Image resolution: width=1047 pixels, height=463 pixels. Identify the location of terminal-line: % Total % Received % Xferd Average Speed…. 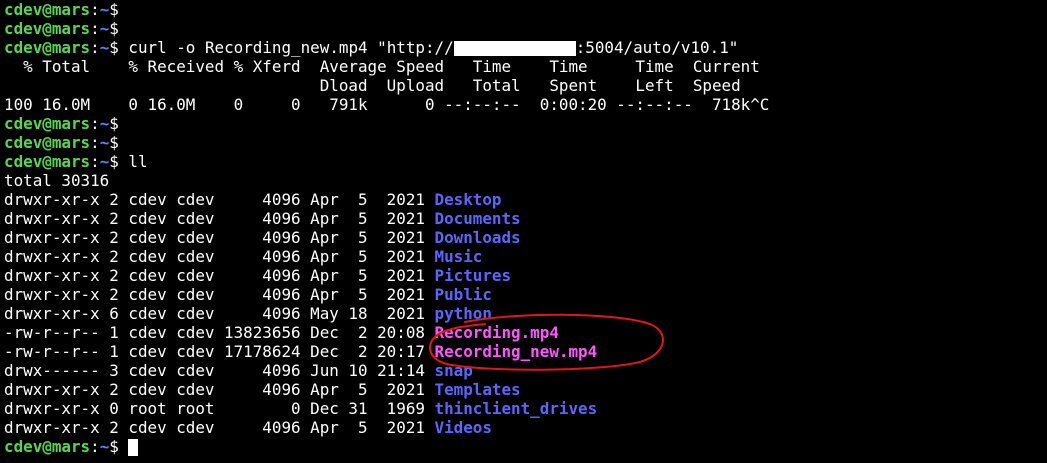
(524, 66).